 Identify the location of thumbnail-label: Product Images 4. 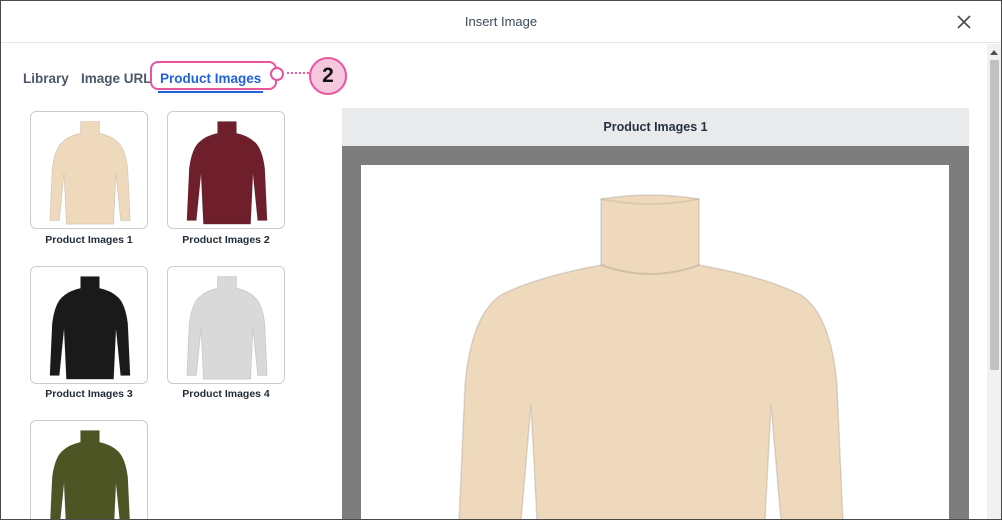
(226, 394).